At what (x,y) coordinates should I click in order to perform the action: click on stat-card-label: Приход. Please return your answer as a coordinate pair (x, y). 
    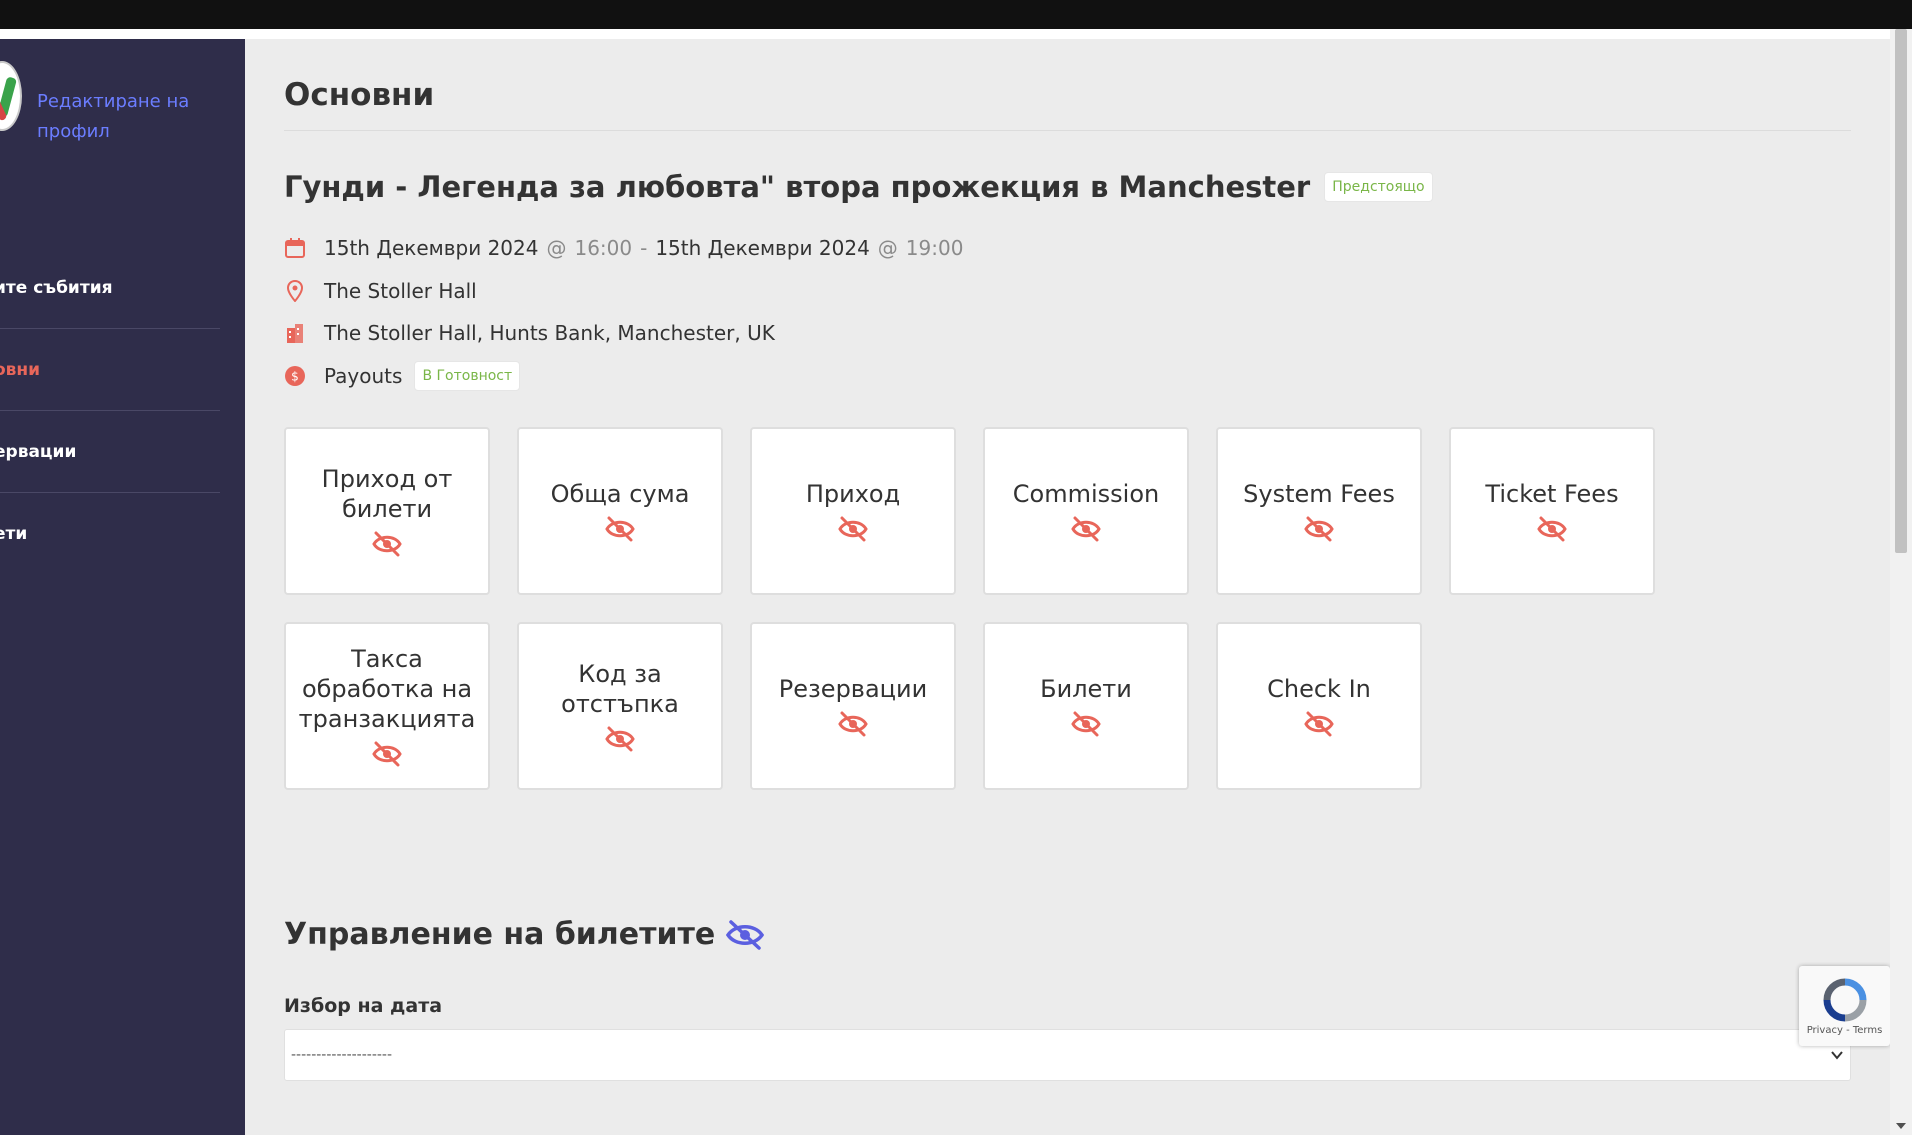
    Looking at the image, I should click on (853, 494).